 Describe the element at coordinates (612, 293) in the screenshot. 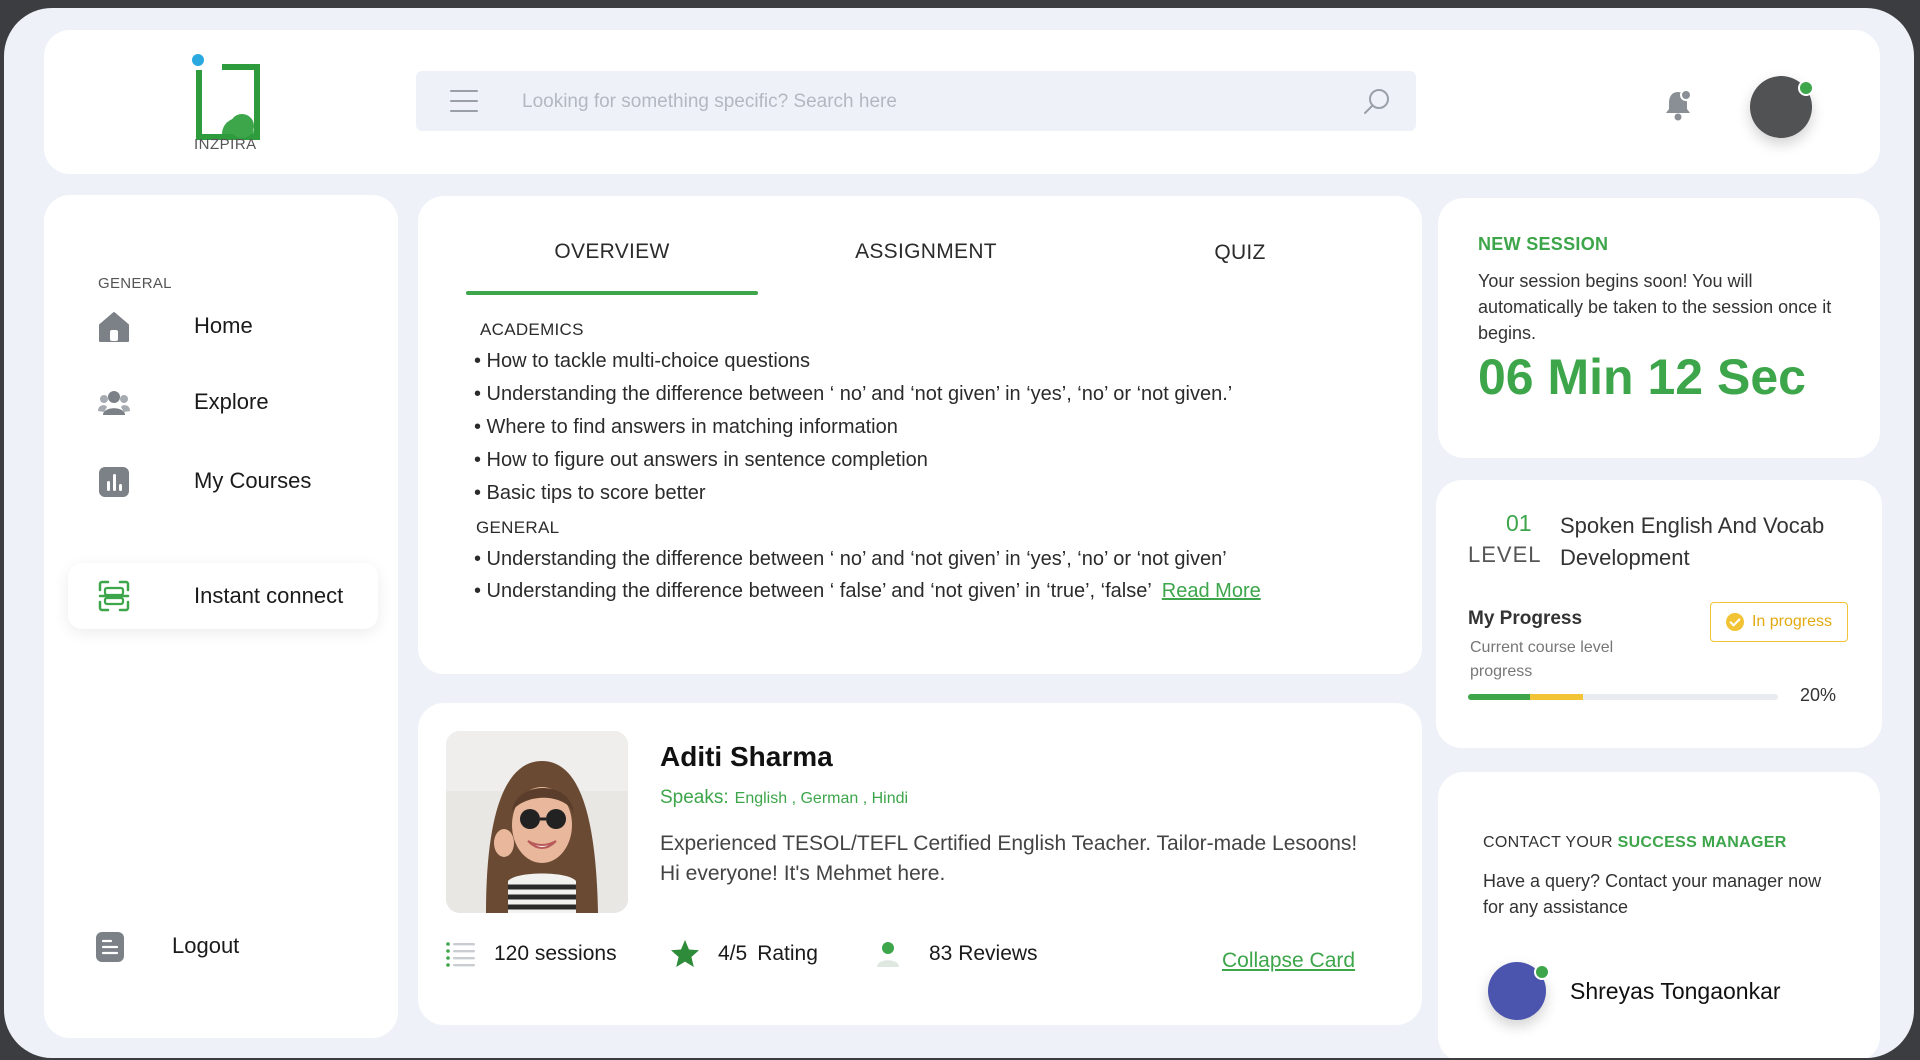

I see `active-tab-indicator` at that location.